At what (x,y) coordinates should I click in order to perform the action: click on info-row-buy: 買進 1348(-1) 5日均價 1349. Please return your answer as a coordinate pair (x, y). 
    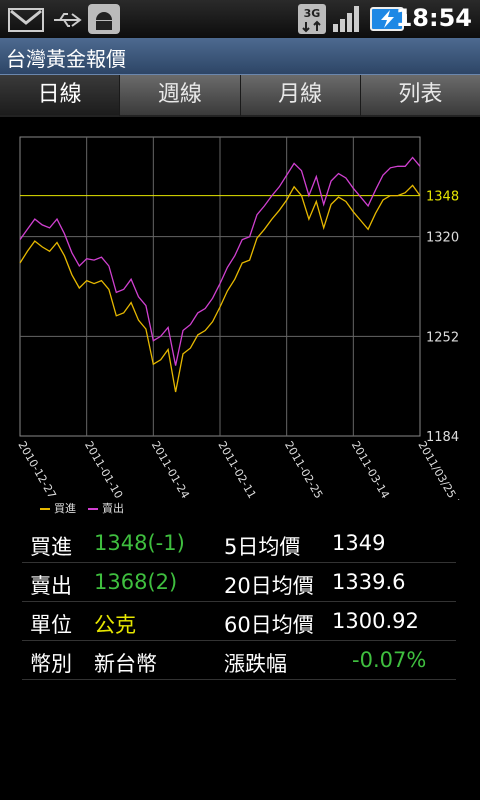
    Looking at the image, I should click on (239, 543).